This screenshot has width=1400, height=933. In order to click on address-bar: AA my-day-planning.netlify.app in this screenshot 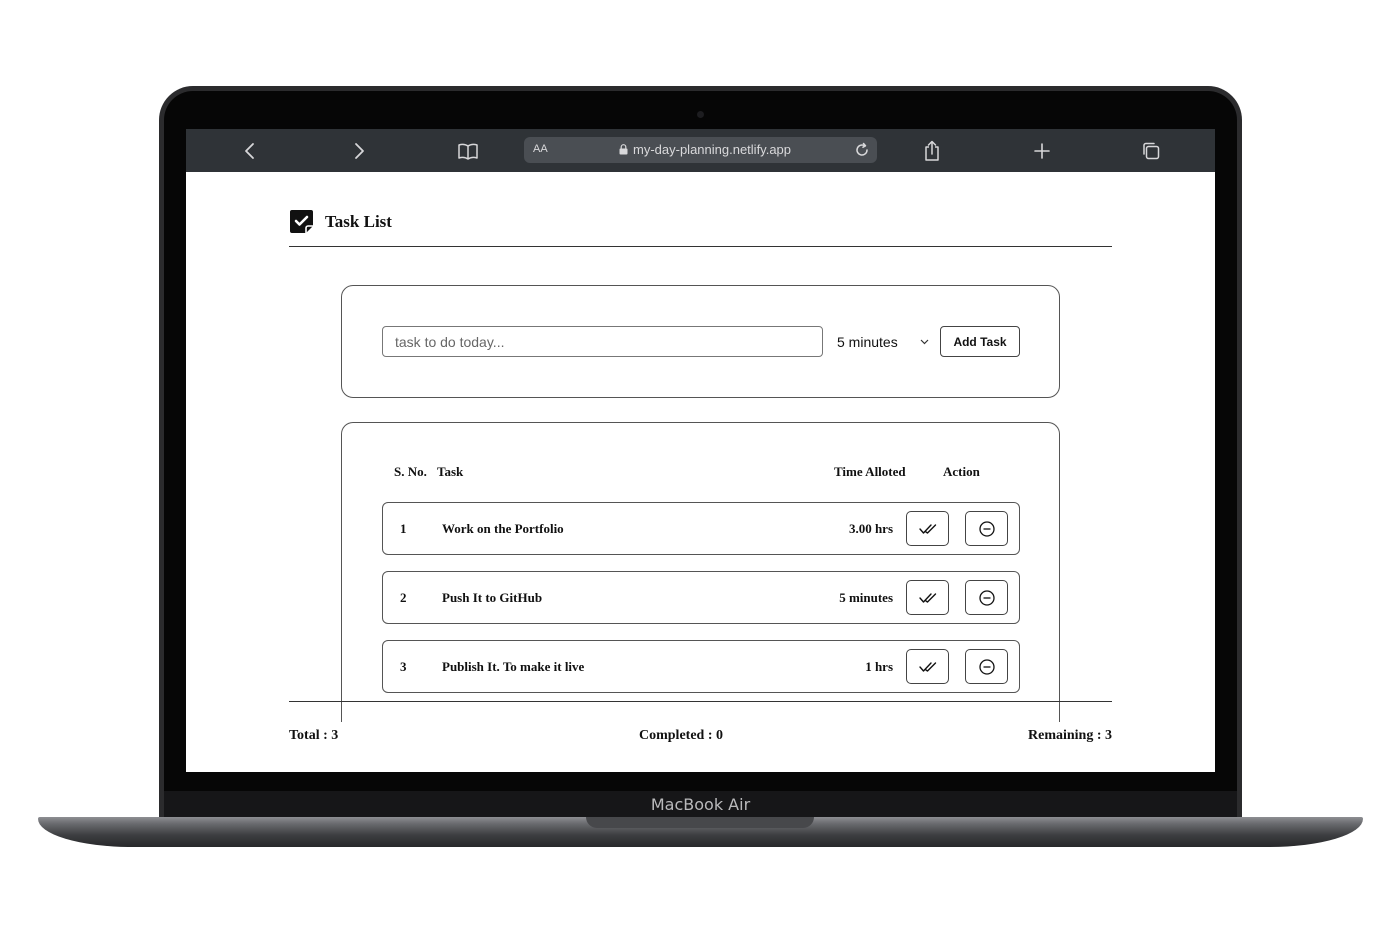, I will do `click(700, 150)`.